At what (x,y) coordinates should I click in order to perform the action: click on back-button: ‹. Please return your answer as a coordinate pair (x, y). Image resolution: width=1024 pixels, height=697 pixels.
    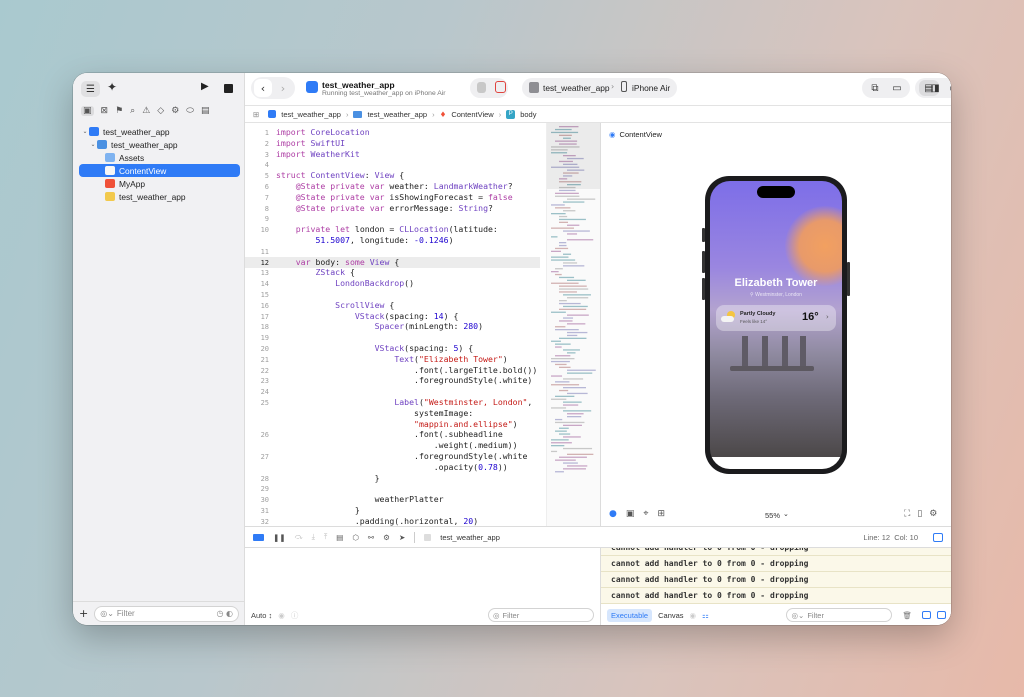
    Looking at the image, I should click on (263, 88).